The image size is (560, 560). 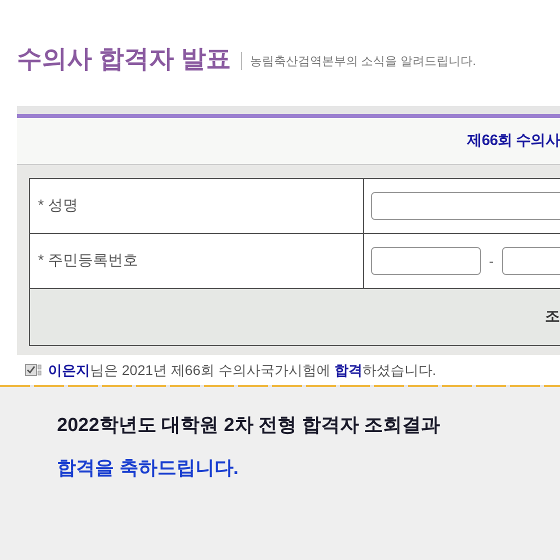 I want to click on field-label: * 성명, so click(x=58, y=206).